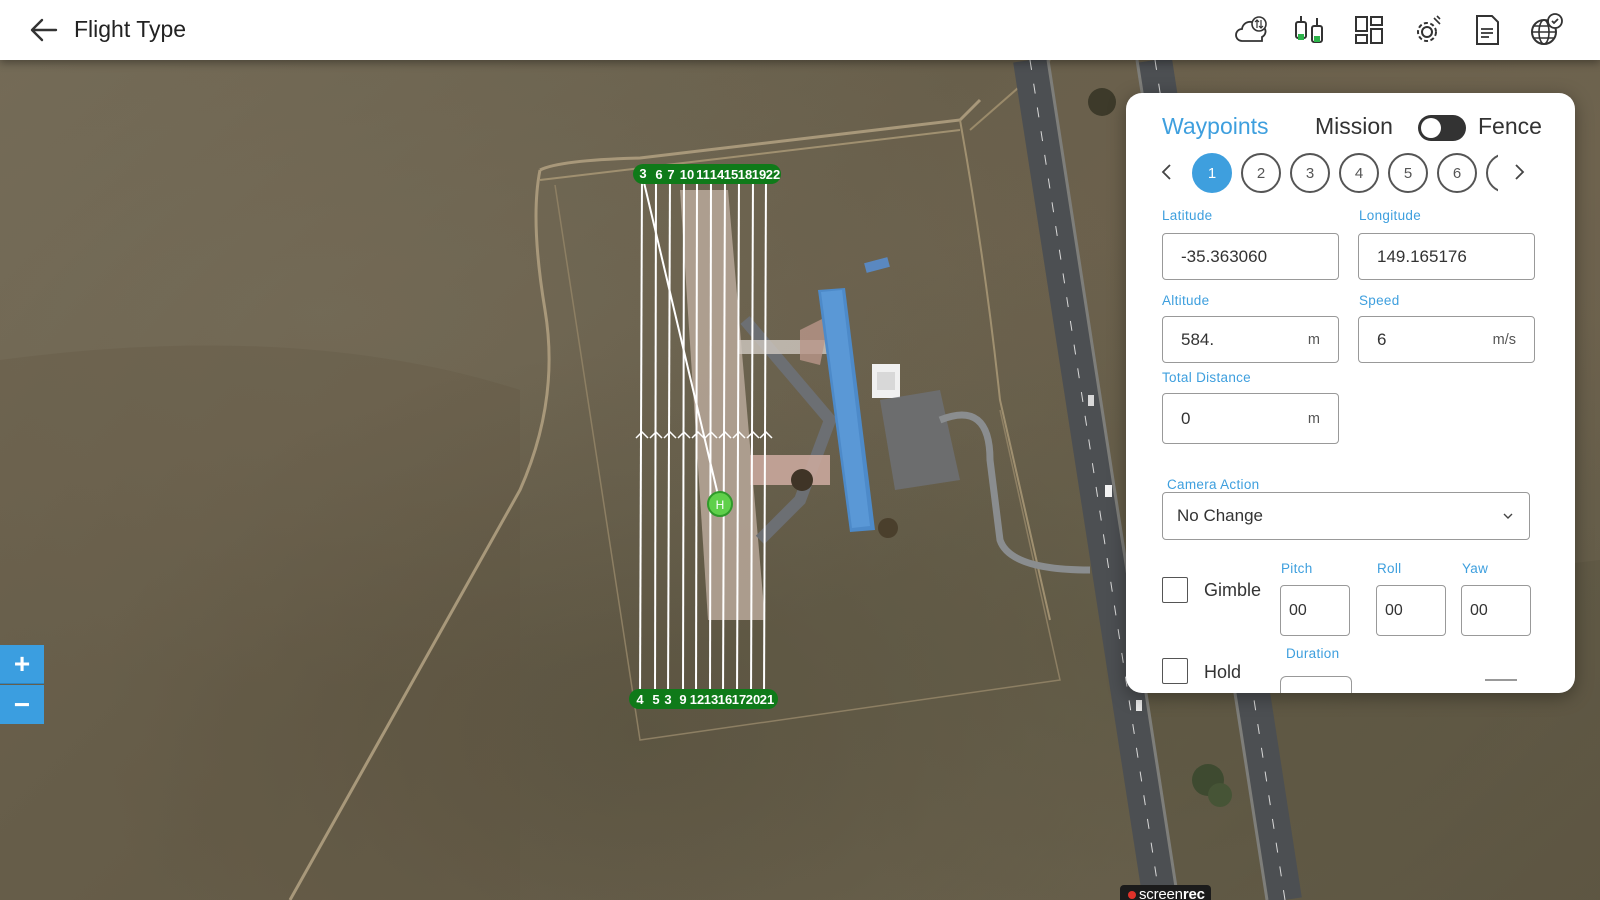 The width and height of the screenshot is (1600, 900). What do you see at coordinates (1215, 126) in the screenshot?
I see `tab-waypoints: Waypoints` at bounding box center [1215, 126].